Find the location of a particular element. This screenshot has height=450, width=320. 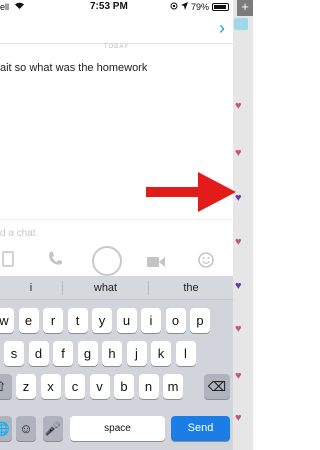

add-icon: + is located at coordinates (245, 8).